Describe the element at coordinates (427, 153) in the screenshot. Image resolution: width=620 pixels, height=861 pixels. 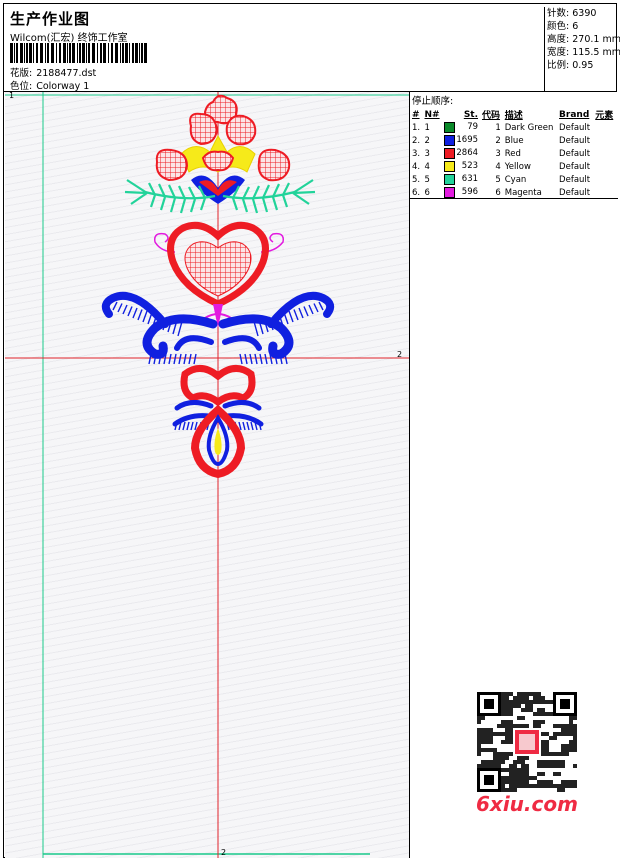
I see `cell-n: 3` at that location.